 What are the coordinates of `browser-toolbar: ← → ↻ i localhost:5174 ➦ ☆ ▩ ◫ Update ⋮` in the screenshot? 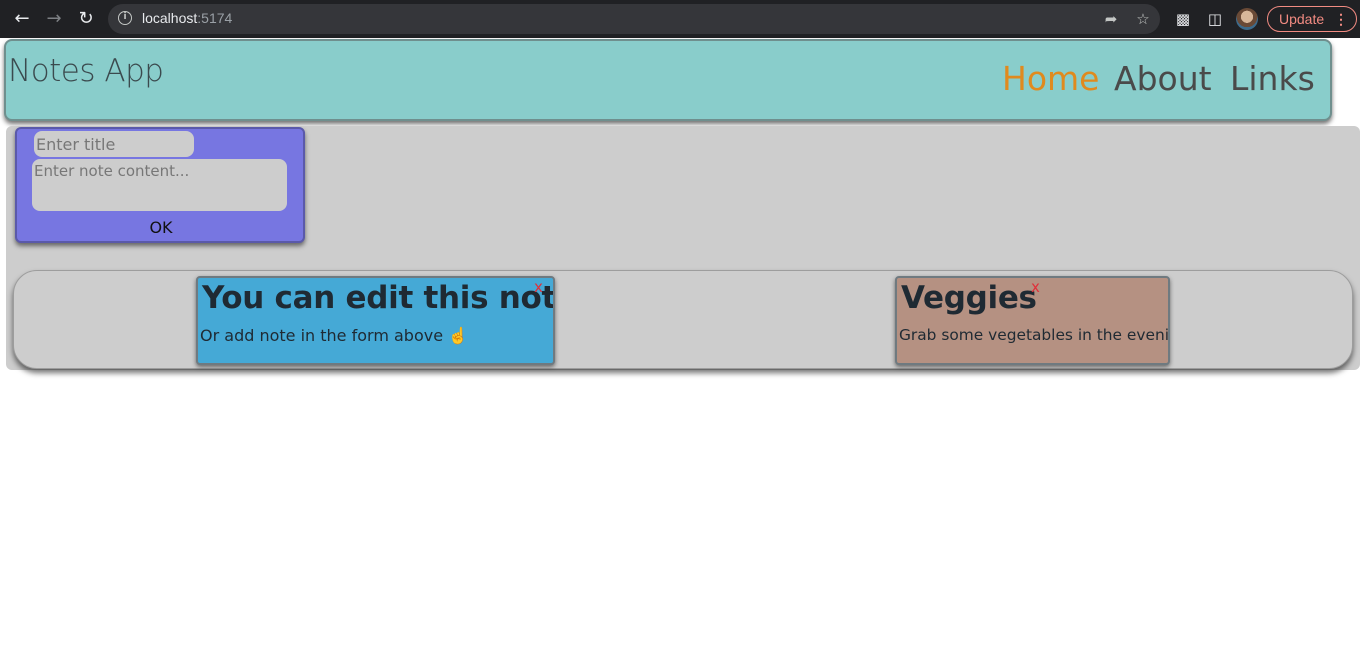 It's located at (680, 19).